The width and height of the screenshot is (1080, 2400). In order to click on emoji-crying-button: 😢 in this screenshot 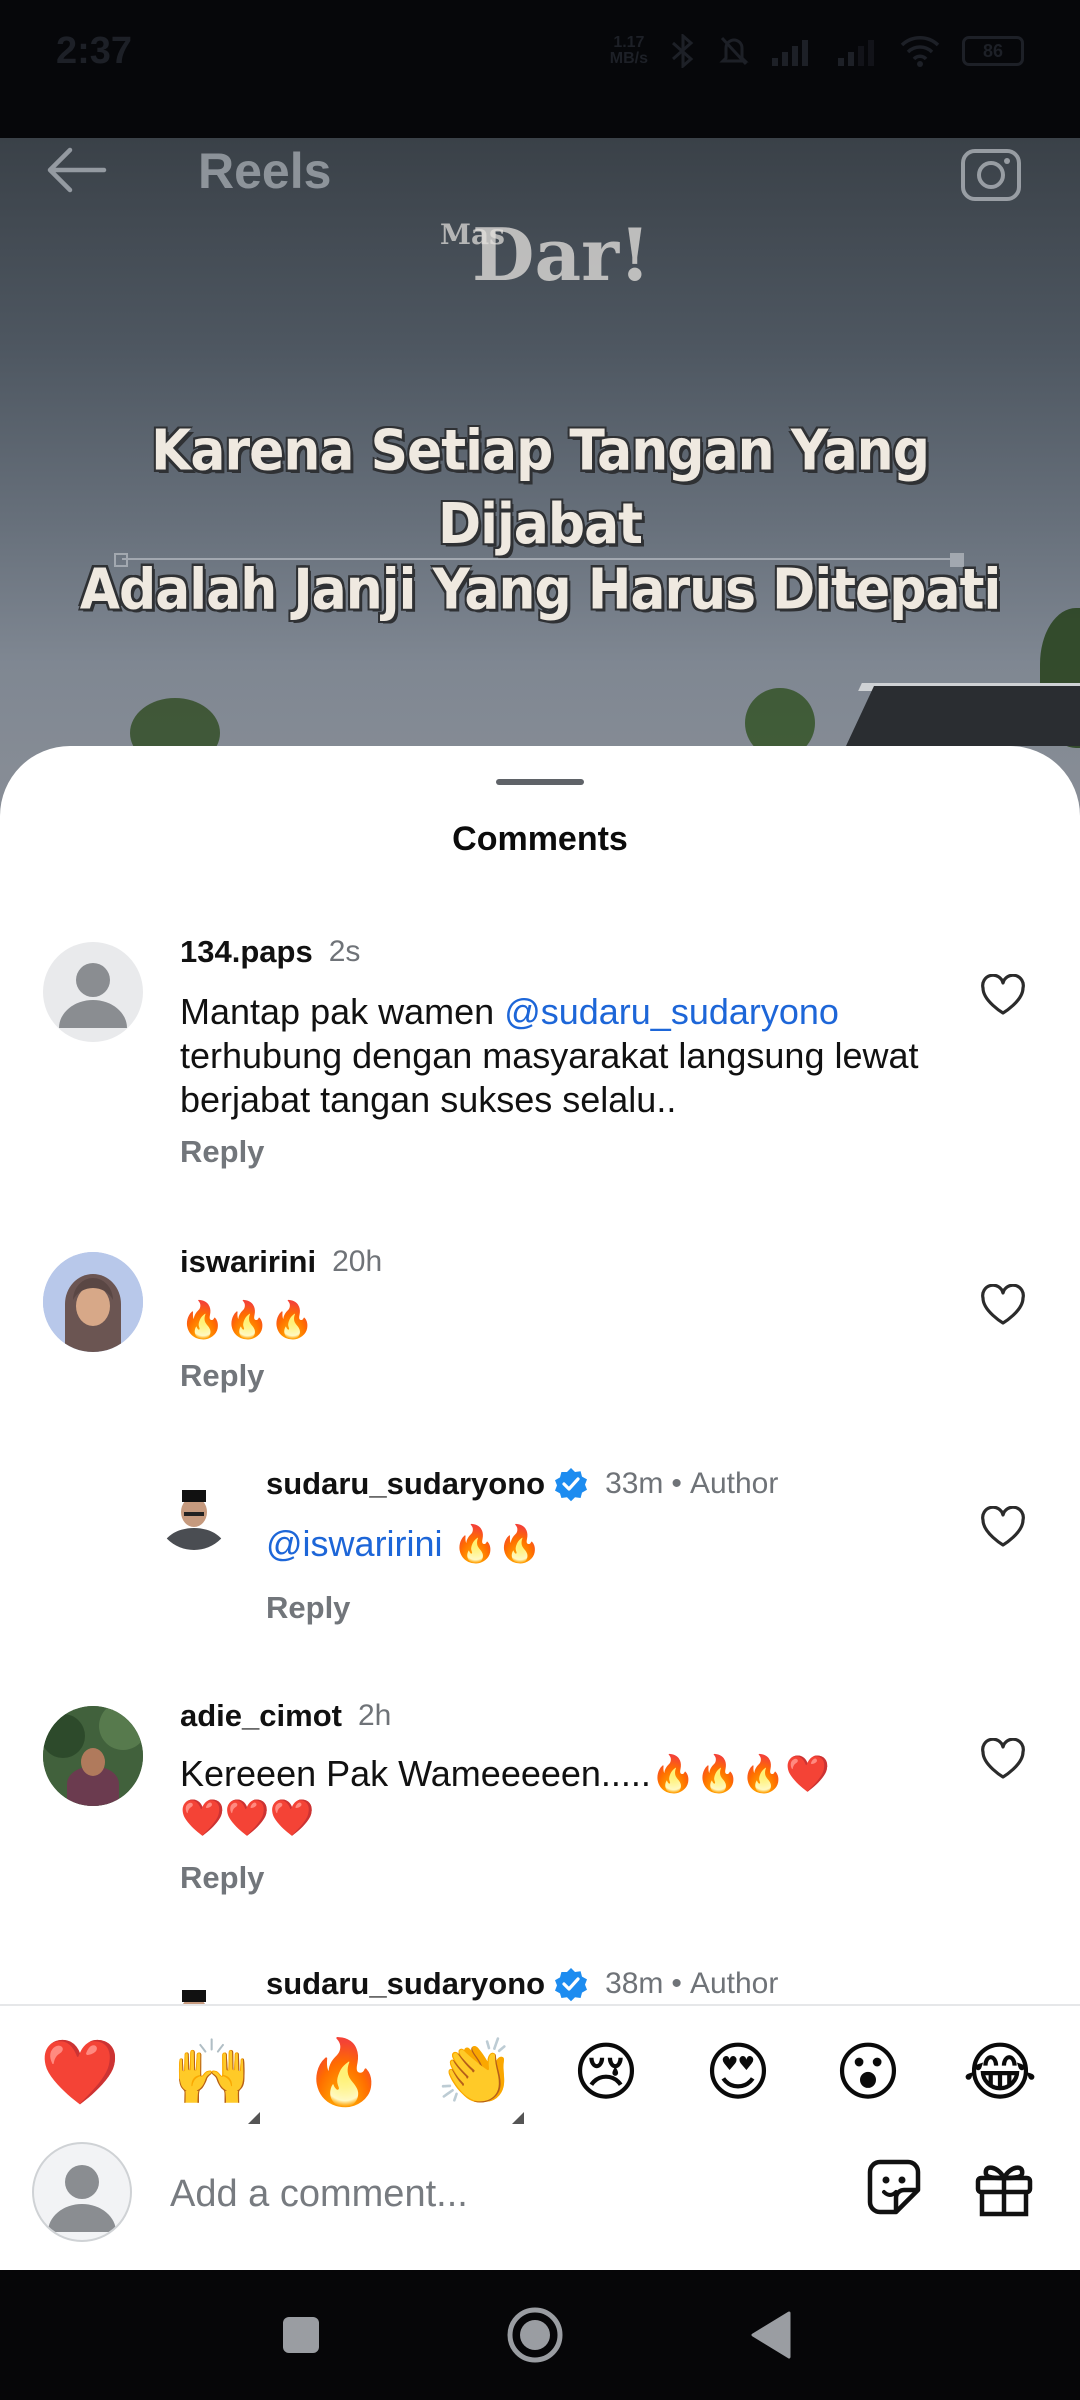, I will do `click(606, 2072)`.